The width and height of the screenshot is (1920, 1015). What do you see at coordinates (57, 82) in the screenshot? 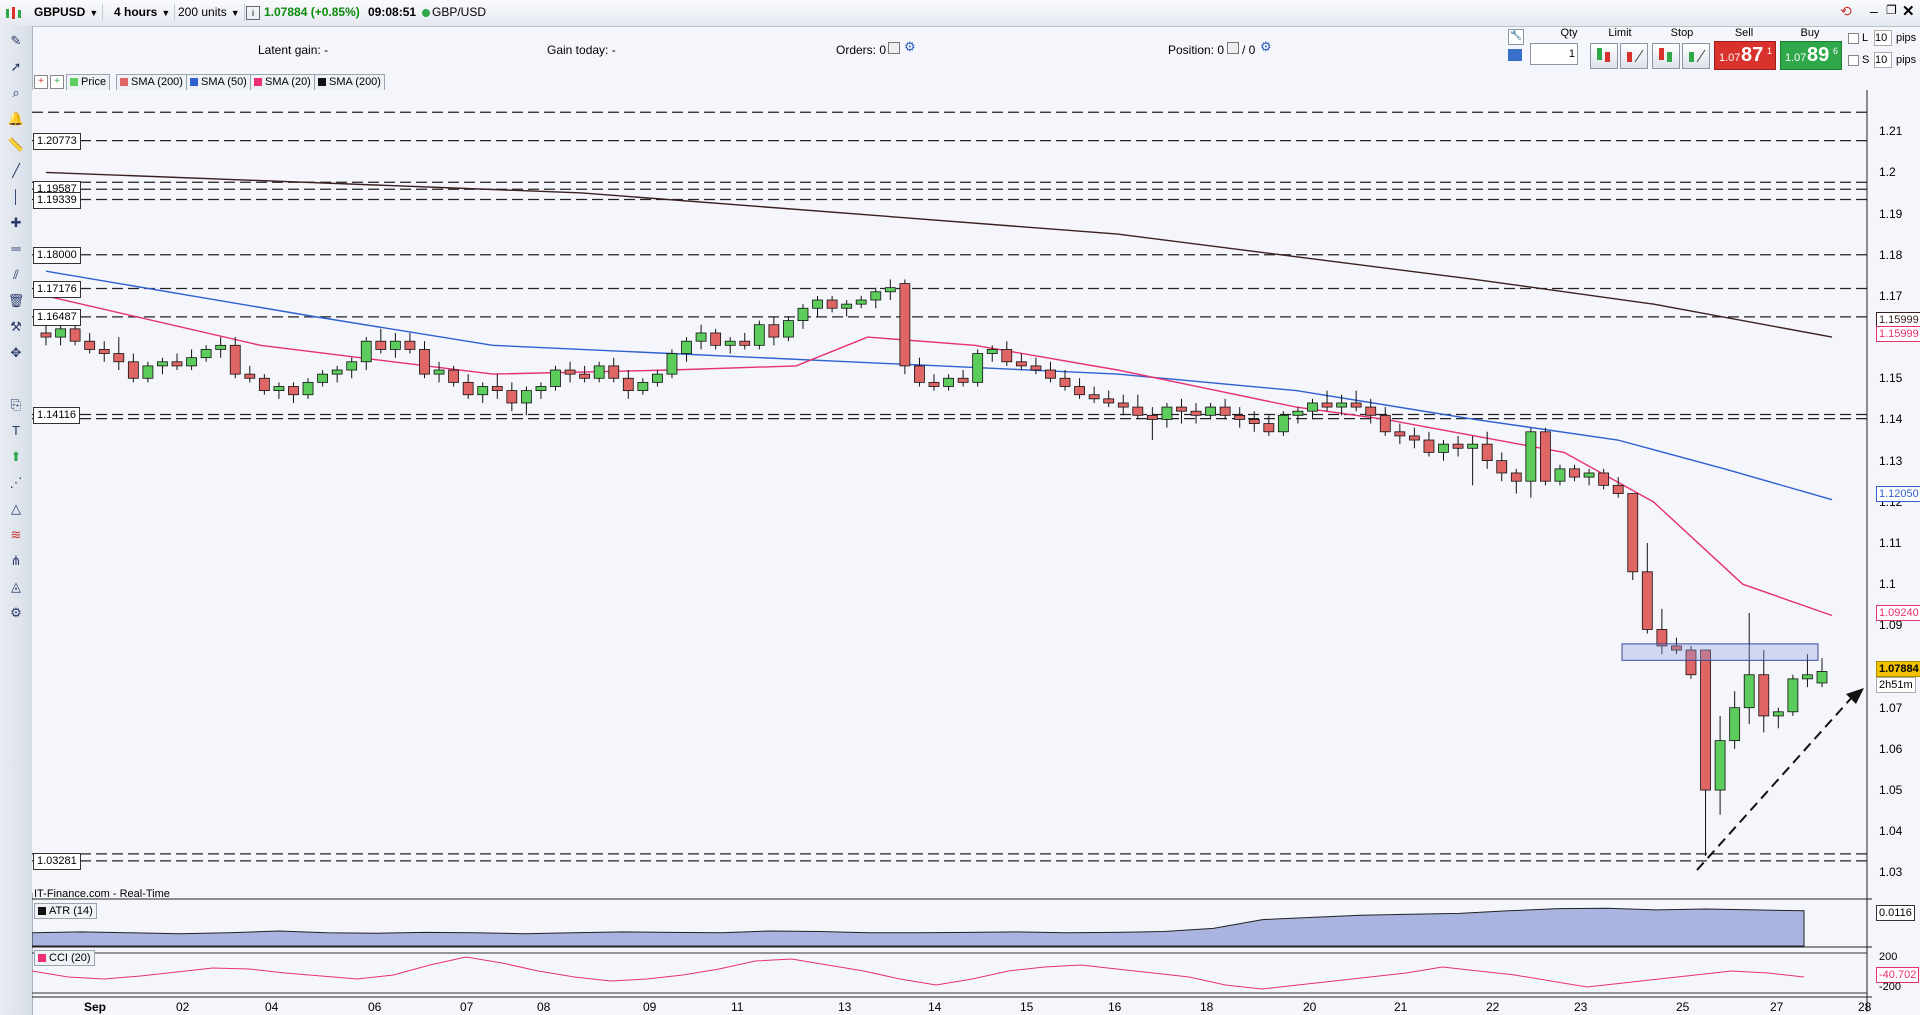
I see `add-study-icon: +` at bounding box center [57, 82].